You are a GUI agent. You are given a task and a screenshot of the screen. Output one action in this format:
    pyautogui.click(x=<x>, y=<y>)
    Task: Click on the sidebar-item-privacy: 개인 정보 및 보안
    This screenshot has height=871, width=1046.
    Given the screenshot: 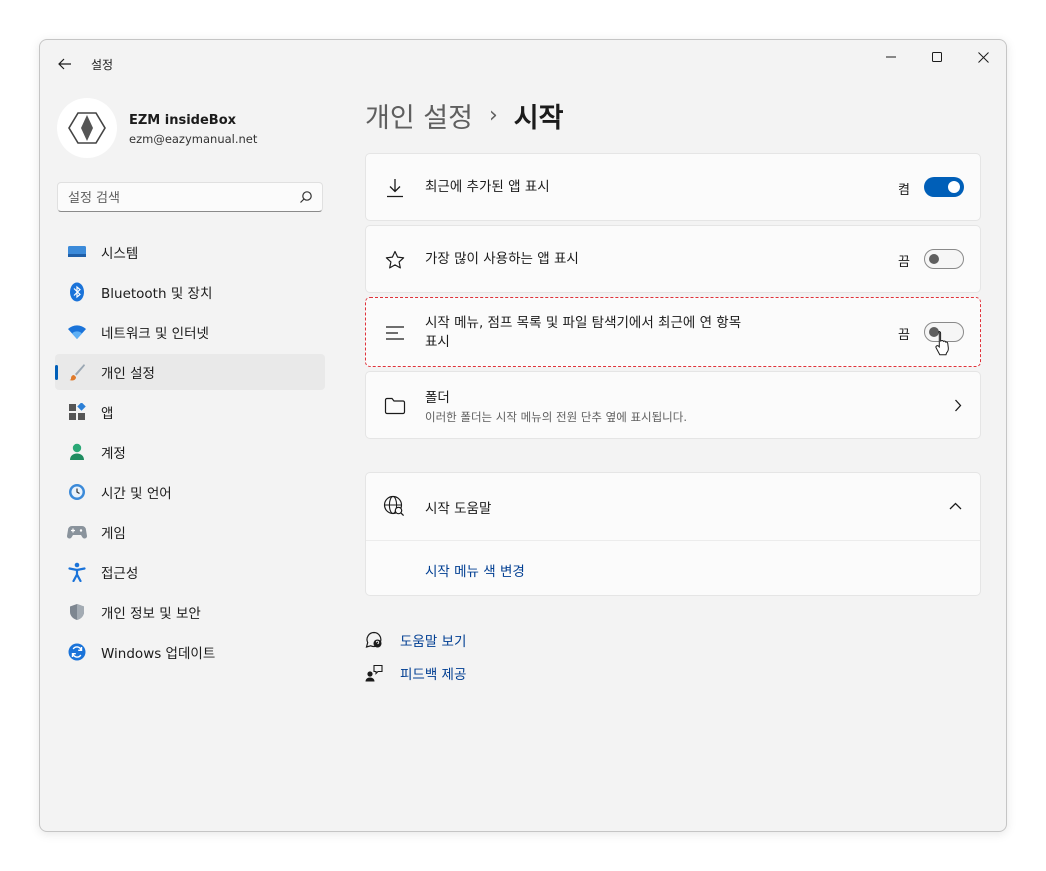 What is the action you would take?
    pyautogui.click(x=190, y=612)
    